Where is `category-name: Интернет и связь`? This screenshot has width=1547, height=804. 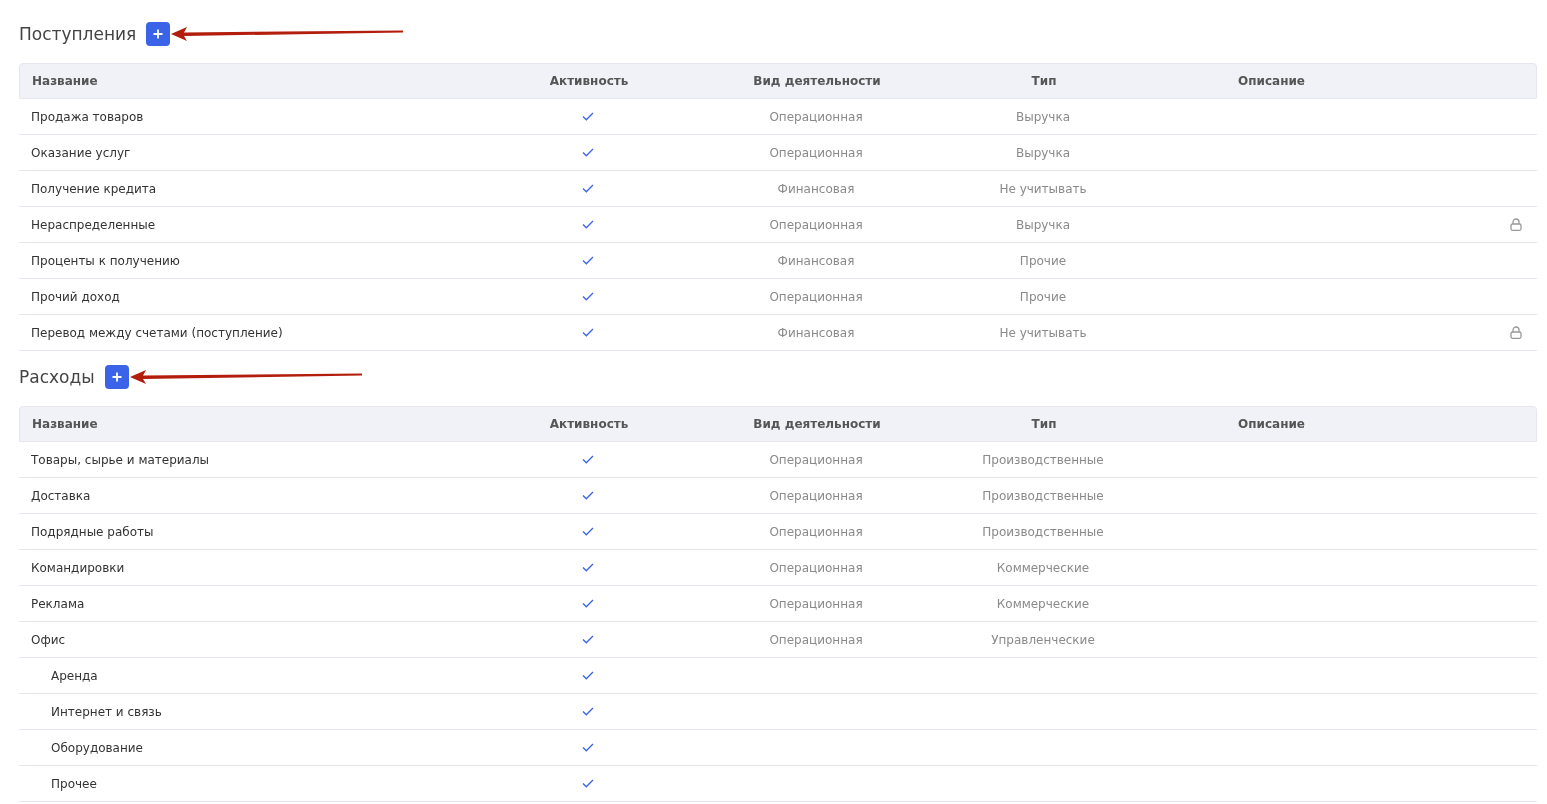
category-name: Интернет и связь is located at coordinates (106, 712).